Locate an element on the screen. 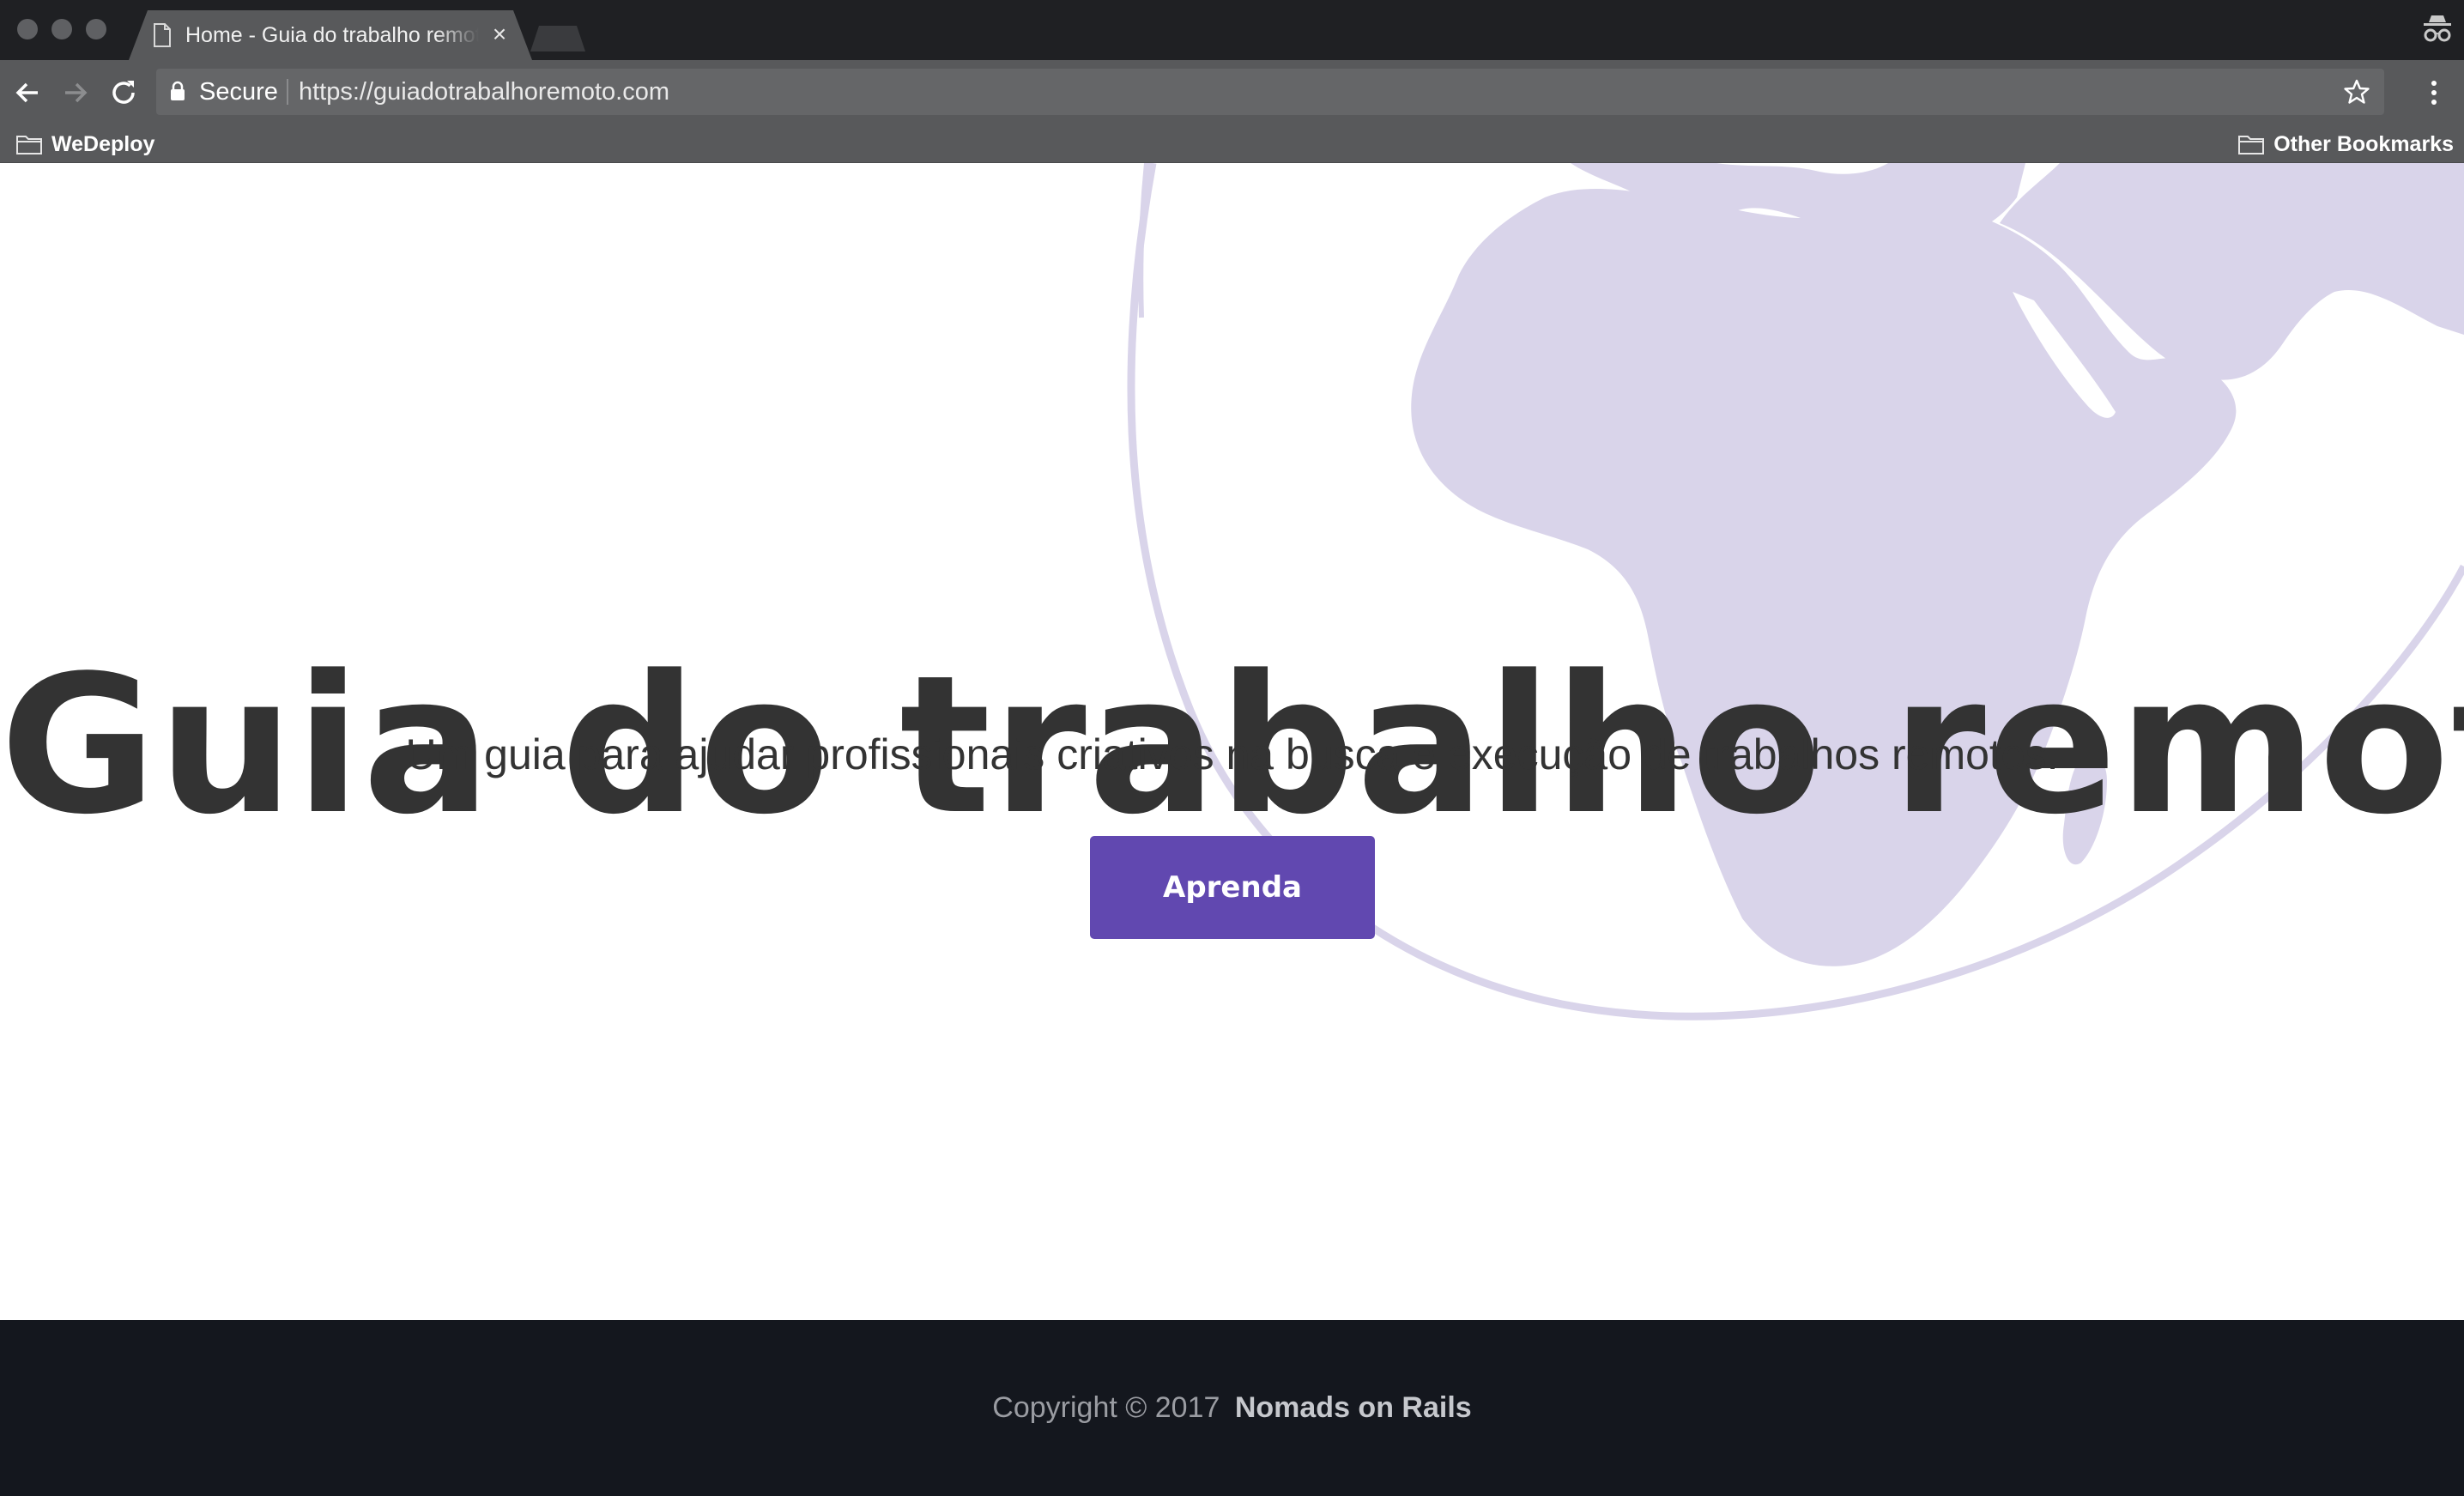  secure-label: Secure is located at coordinates (238, 92).